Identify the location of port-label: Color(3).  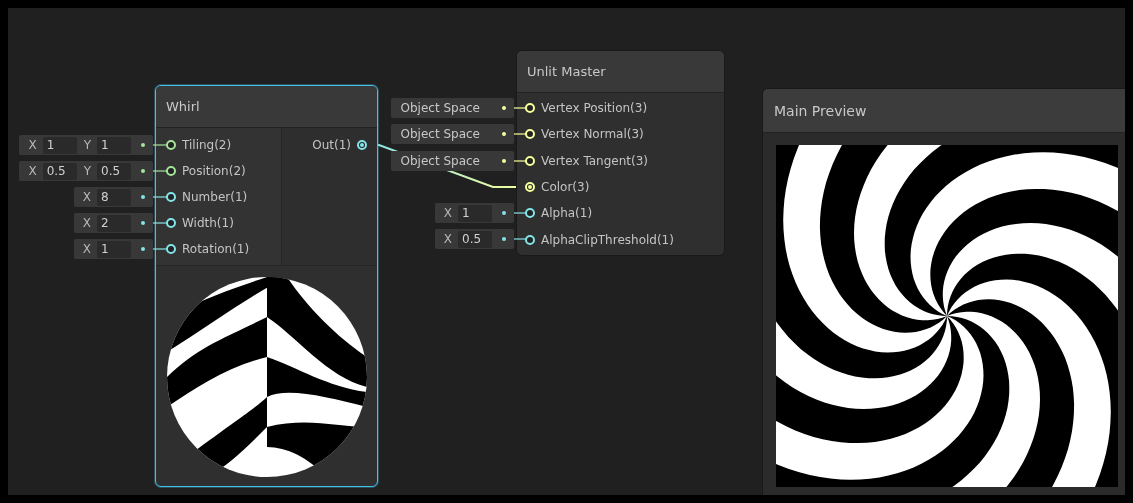
(565, 187).